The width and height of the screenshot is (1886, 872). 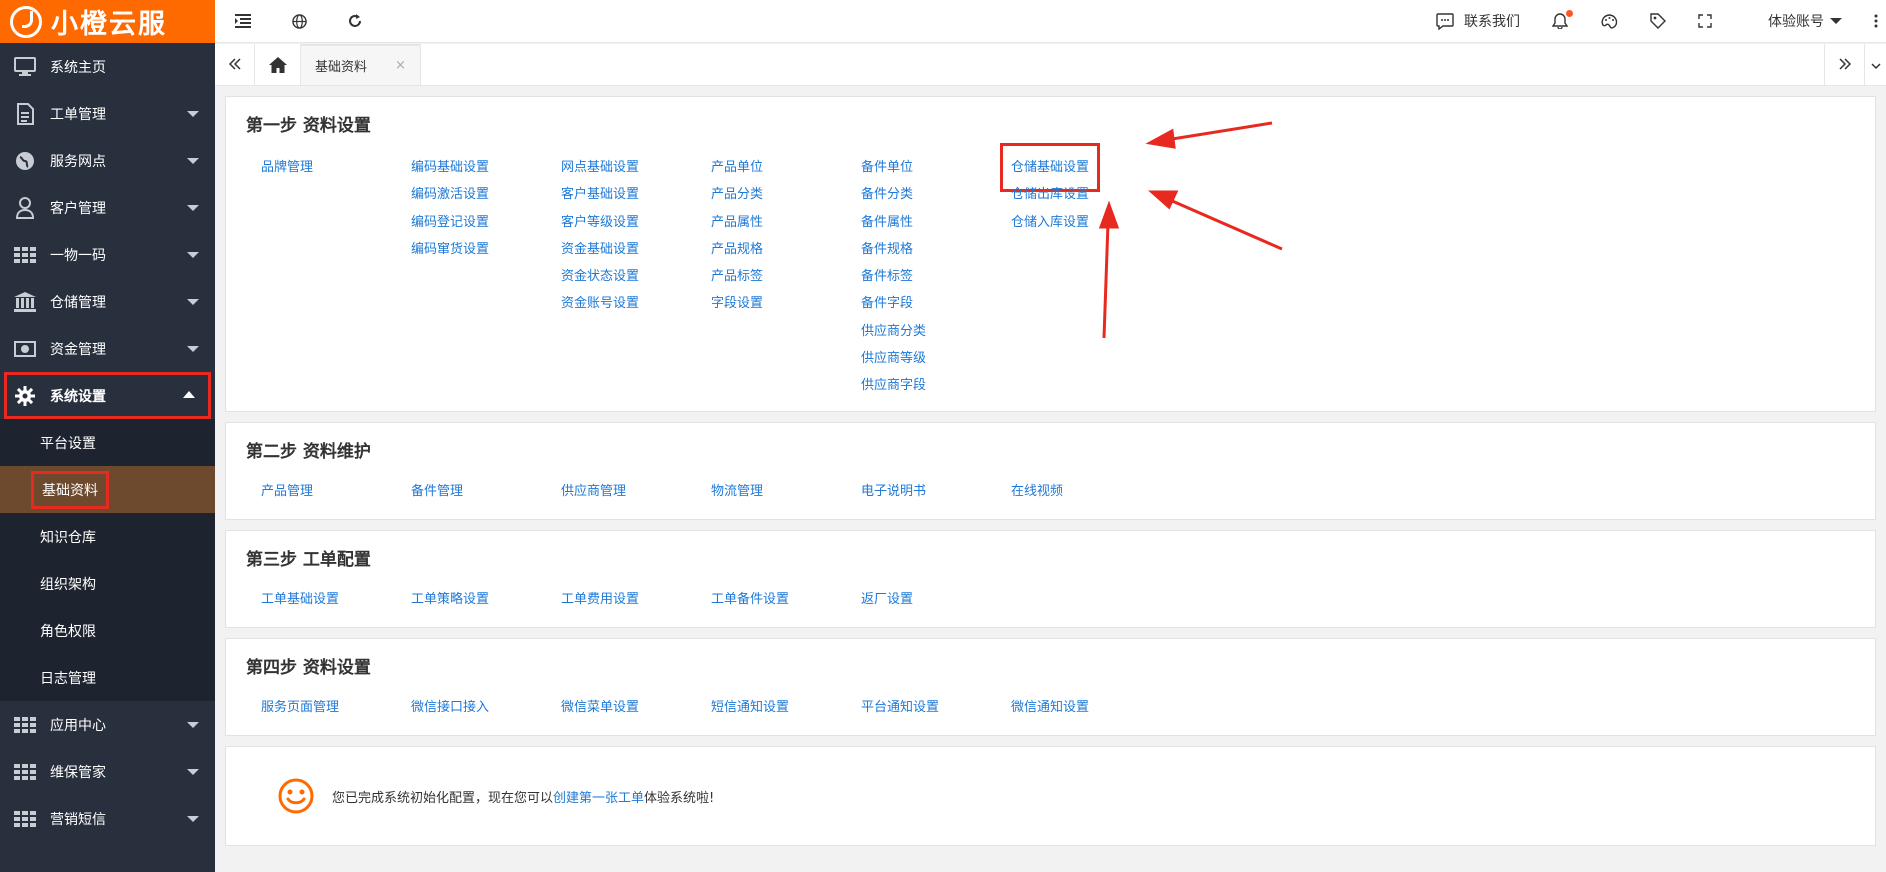 I want to click on link-product-attribute: 产品属性, so click(x=786, y=222).